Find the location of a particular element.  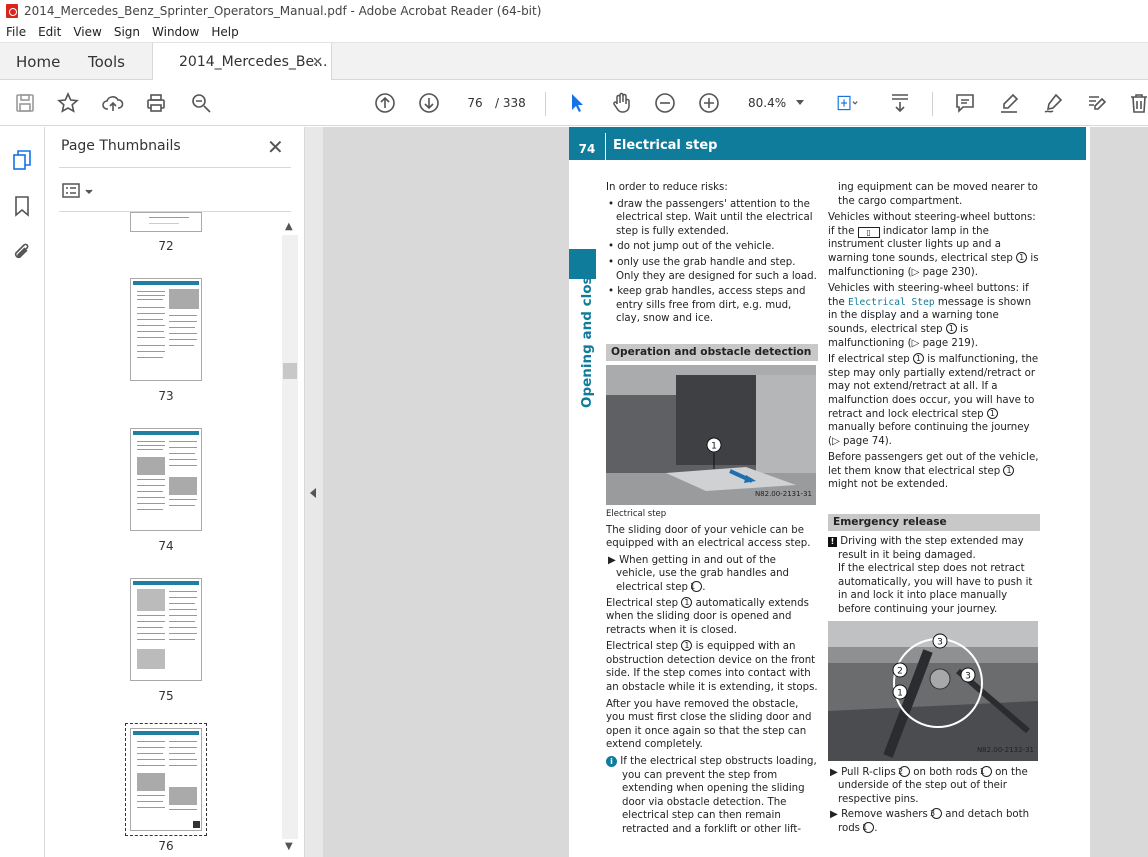

zoom-level-dropdown: 80.4% is located at coordinates (774, 103).